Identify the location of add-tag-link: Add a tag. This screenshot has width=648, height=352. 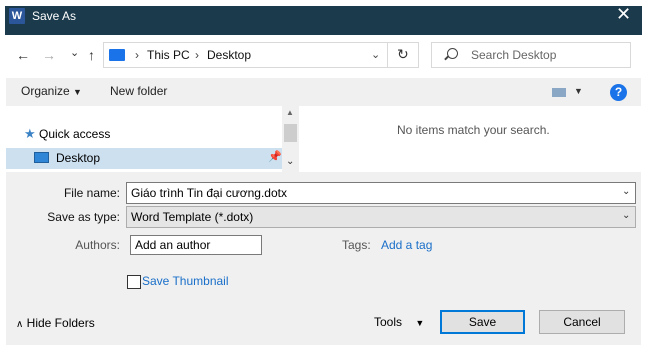
(406, 245).